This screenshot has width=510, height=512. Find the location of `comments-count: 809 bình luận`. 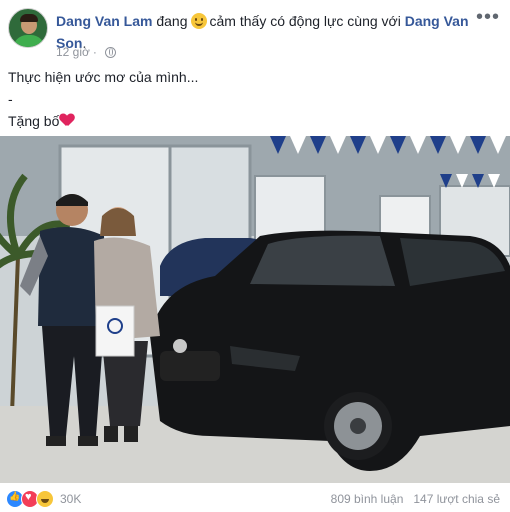

comments-count: 809 bình luận is located at coordinates (367, 499).